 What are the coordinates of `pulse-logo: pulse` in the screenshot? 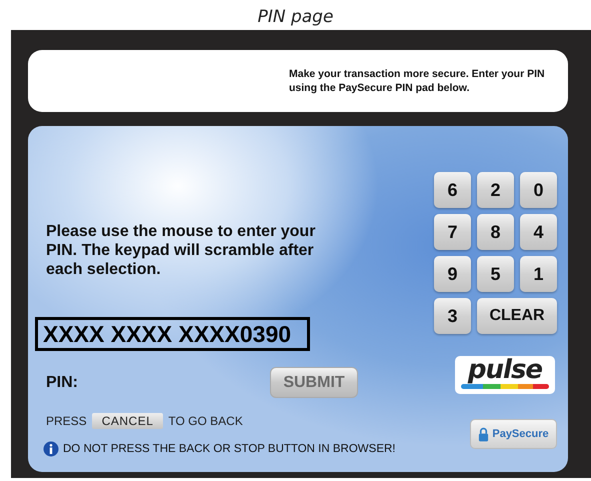 It's located at (505, 375).